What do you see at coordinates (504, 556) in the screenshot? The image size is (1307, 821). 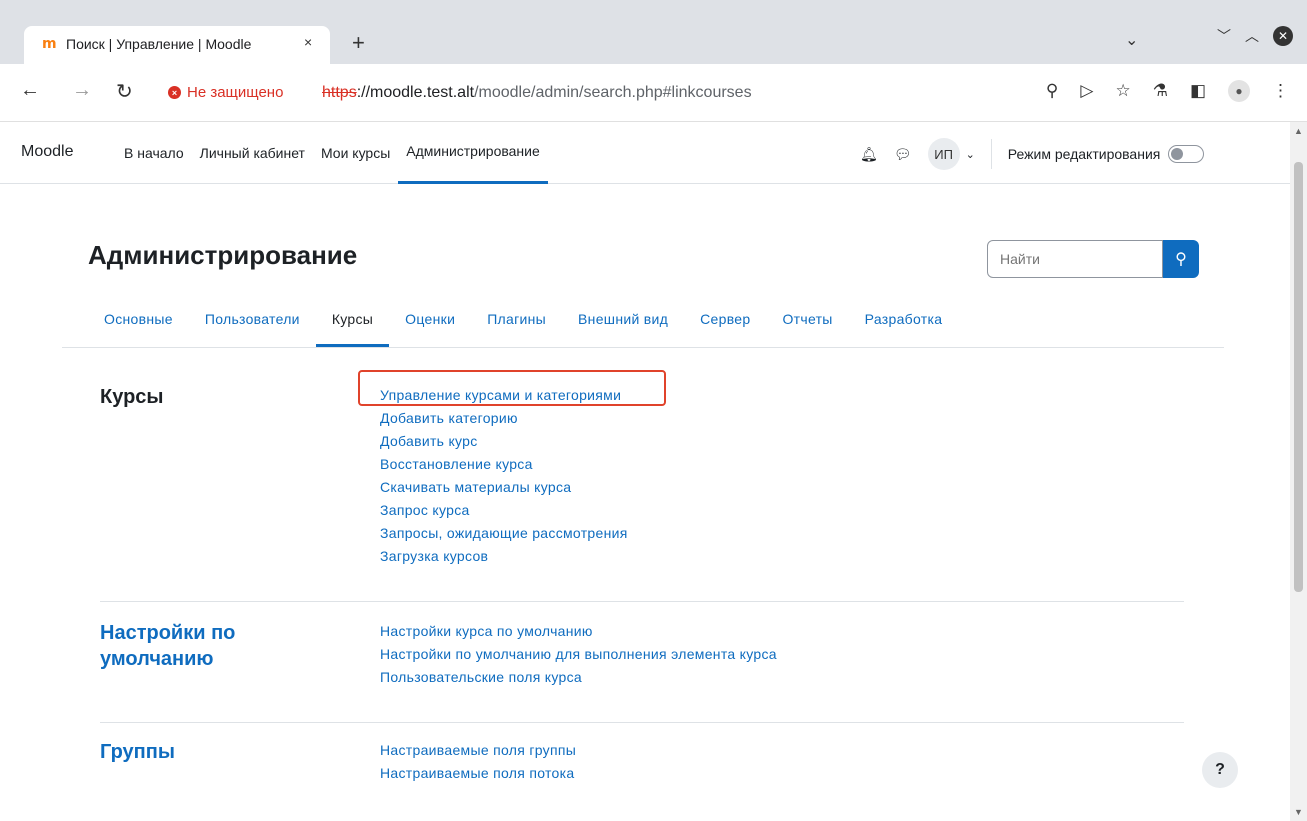 I see `link-upload-courses: Загрузка курсов` at bounding box center [504, 556].